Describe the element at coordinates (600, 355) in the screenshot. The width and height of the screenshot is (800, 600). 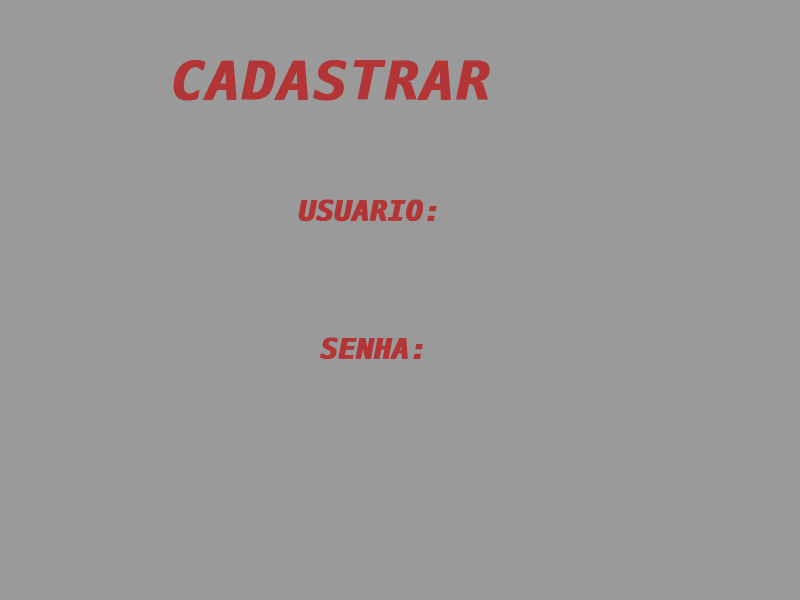
I see `password-field` at that location.